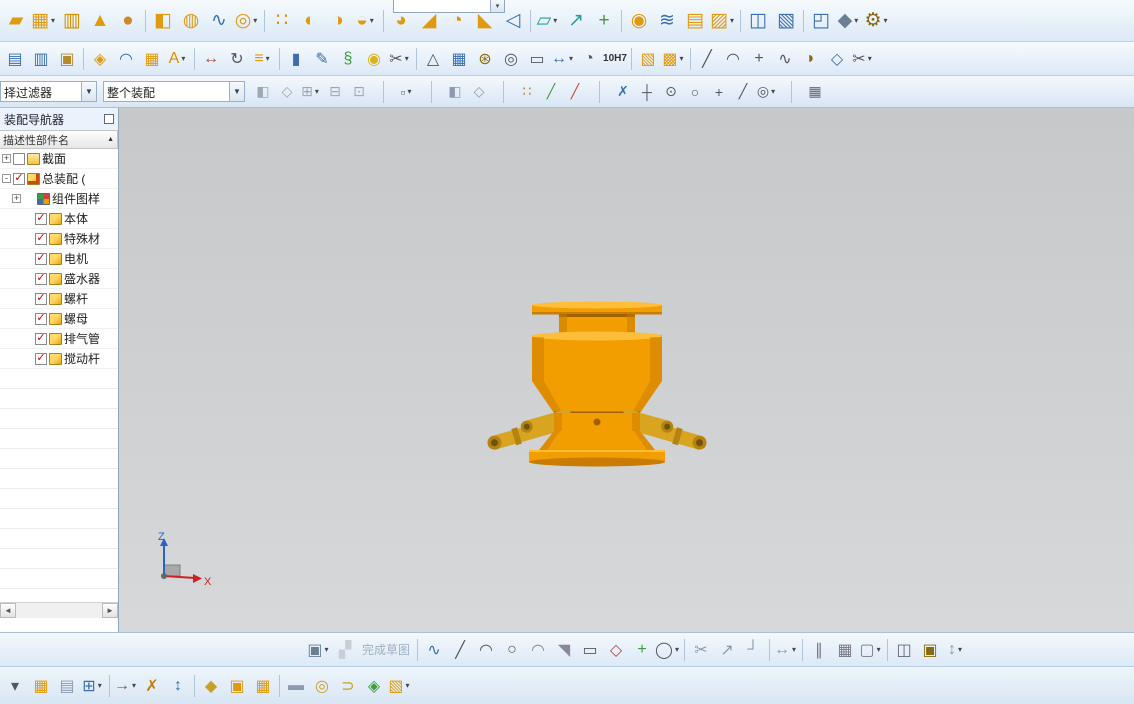 The image size is (1134, 704). I want to click on sheet-grid-icon: ▦, so click(459, 59).